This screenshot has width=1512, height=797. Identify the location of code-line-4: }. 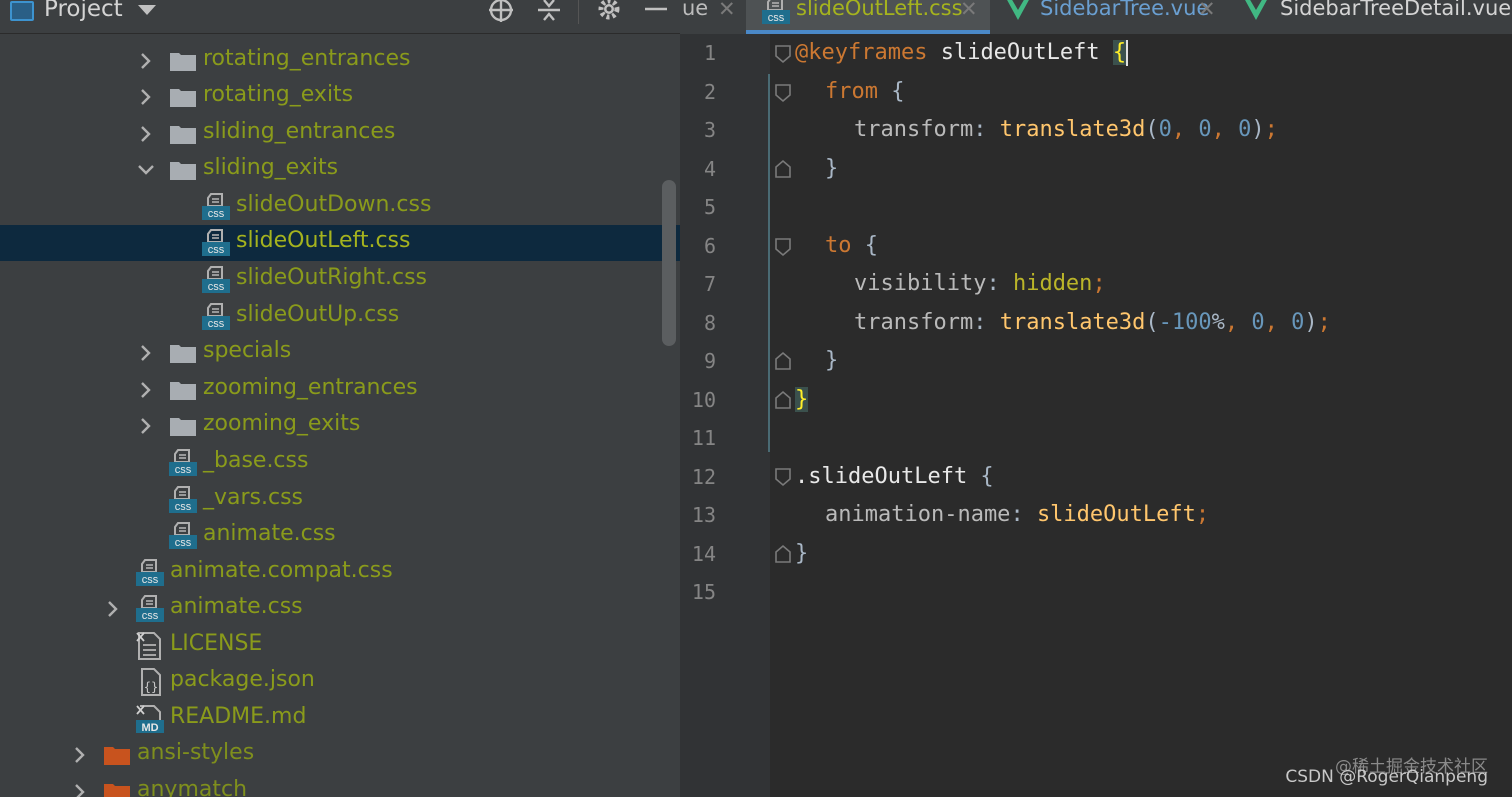
(831, 168).